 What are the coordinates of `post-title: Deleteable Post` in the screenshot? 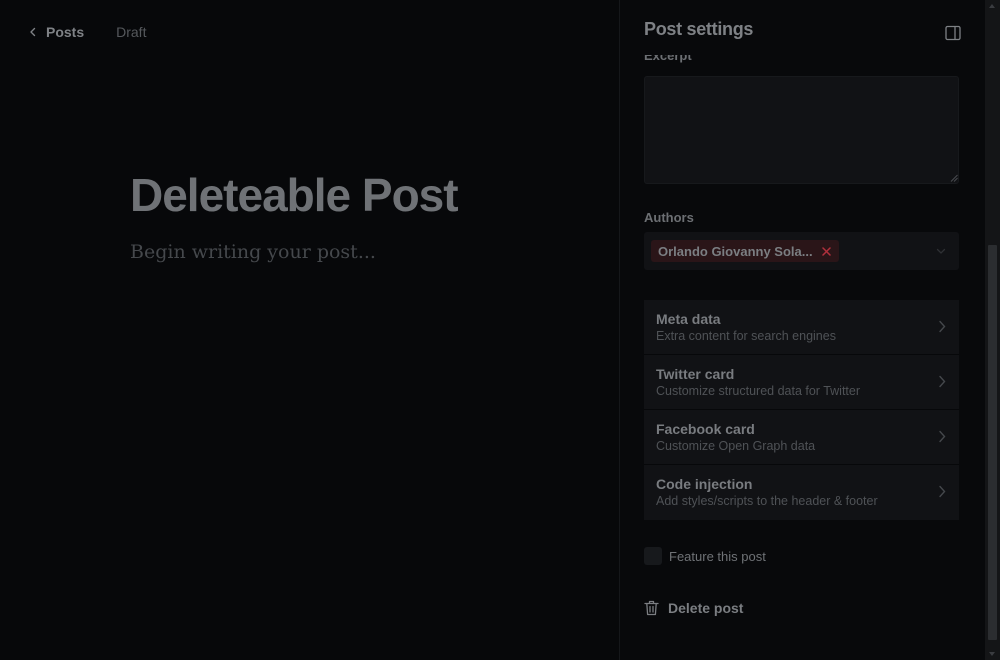 It's located at (294, 195).